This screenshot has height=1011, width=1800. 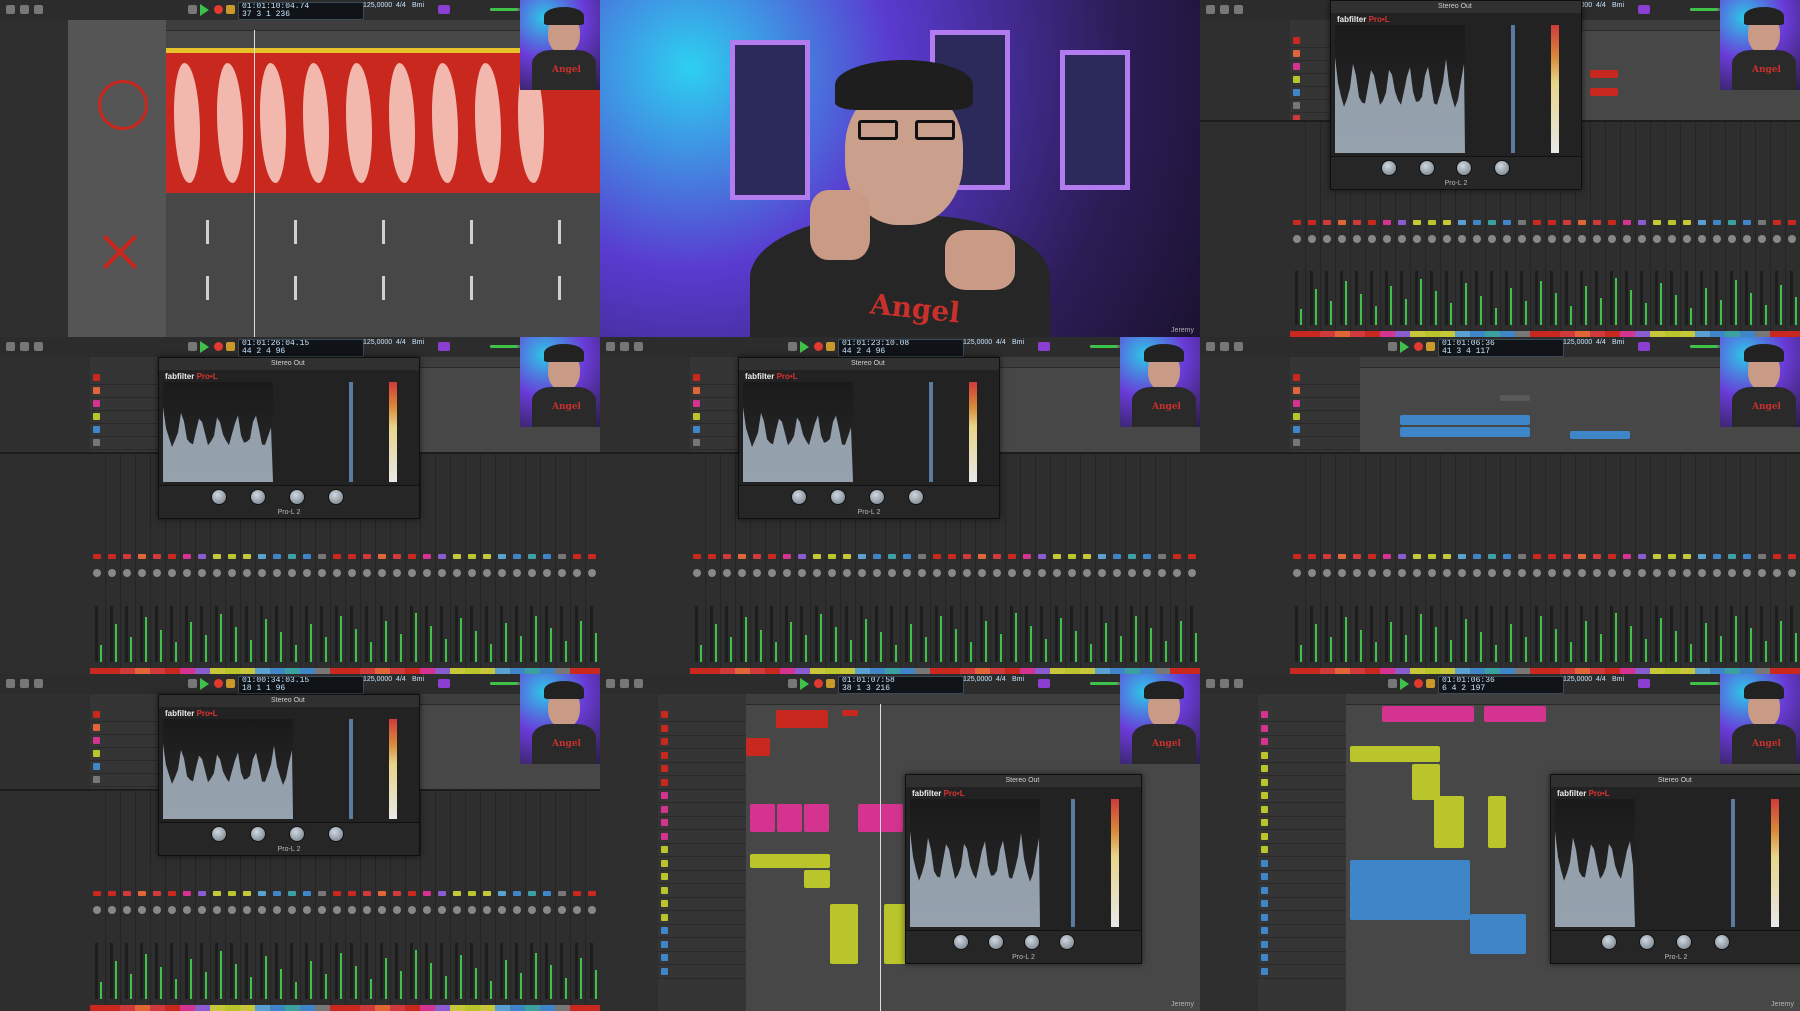 What do you see at coordinates (192, 9) in the screenshot?
I see `rewind-button` at bounding box center [192, 9].